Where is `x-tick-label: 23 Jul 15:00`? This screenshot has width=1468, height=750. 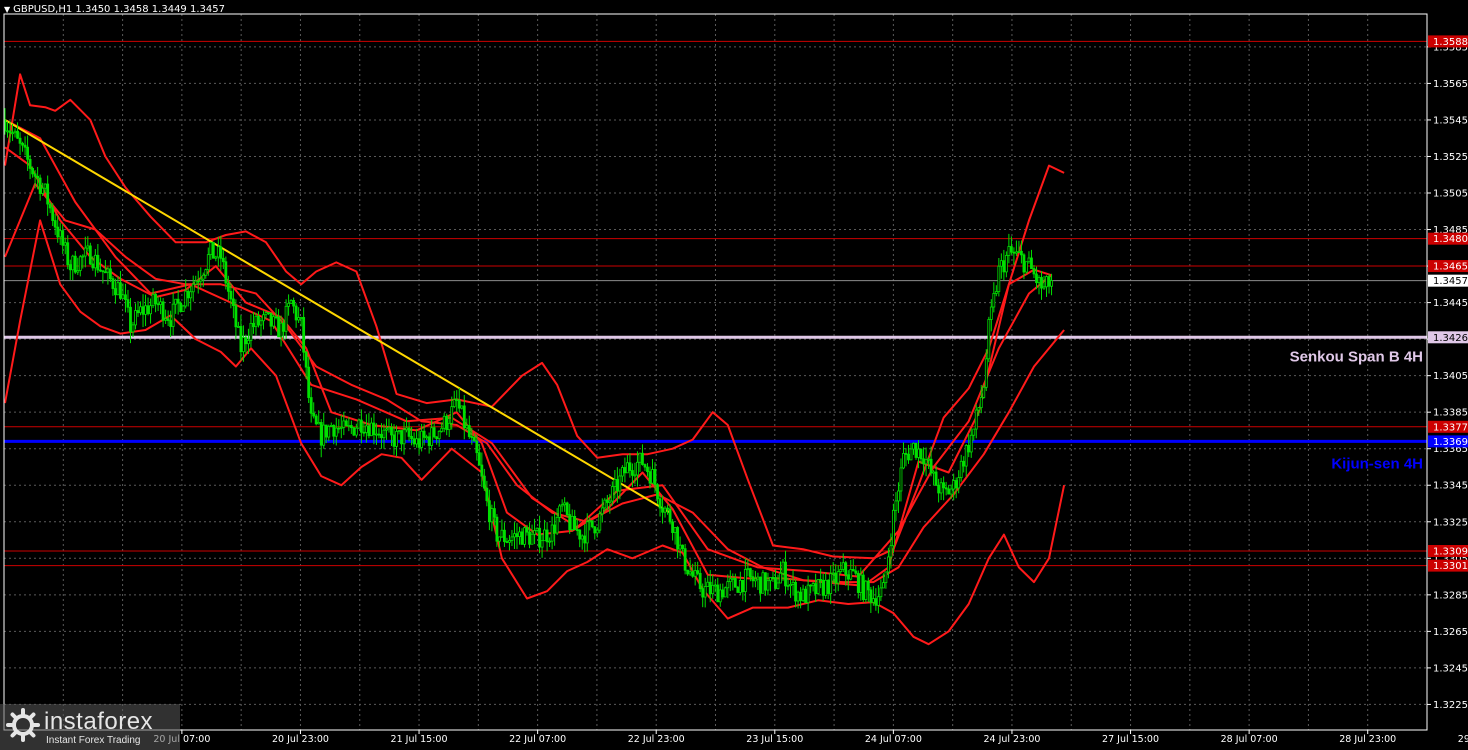 x-tick-label: 23 Jul 15:00 is located at coordinates (774, 739).